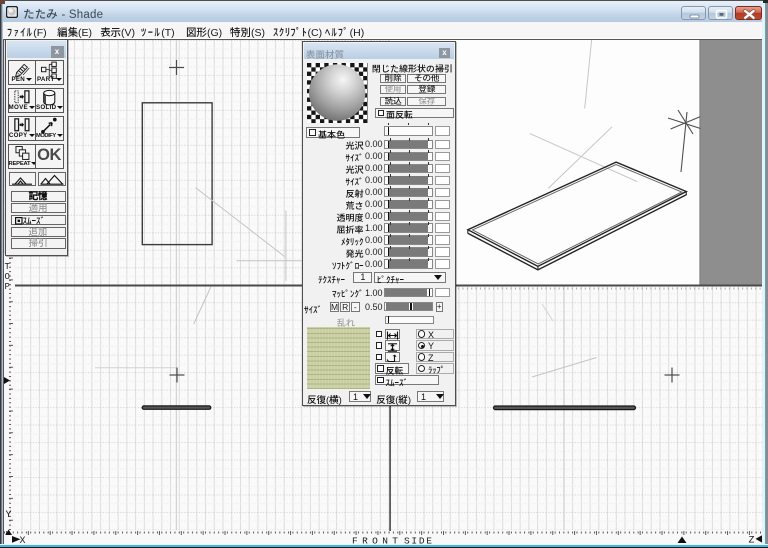 This screenshot has width=768, height=548. What do you see at coordinates (6, 287) in the screenshot?
I see `svg-text: P` at bounding box center [6, 287].